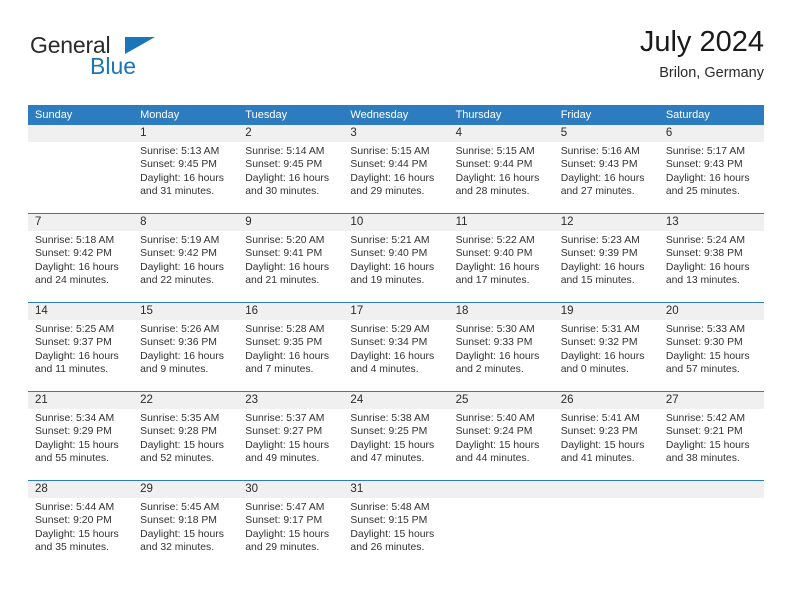  I want to click on day-number: 11, so click(501, 222).